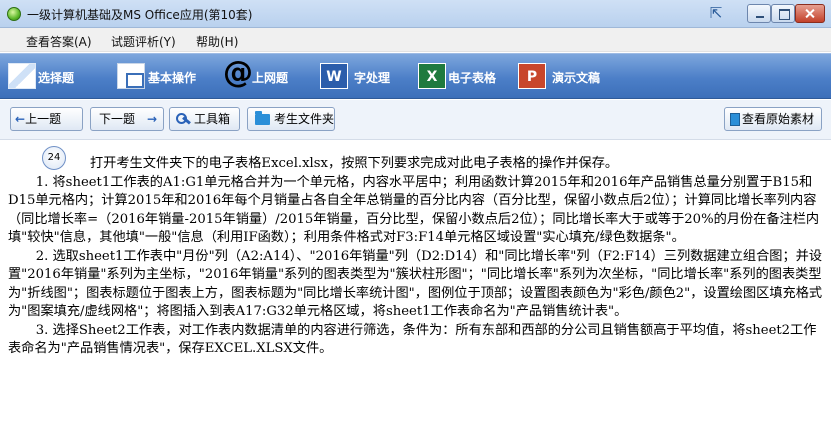 The image size is (831, 435). I want to click on view-source-button: 查看原始素材, so click(773, 119).